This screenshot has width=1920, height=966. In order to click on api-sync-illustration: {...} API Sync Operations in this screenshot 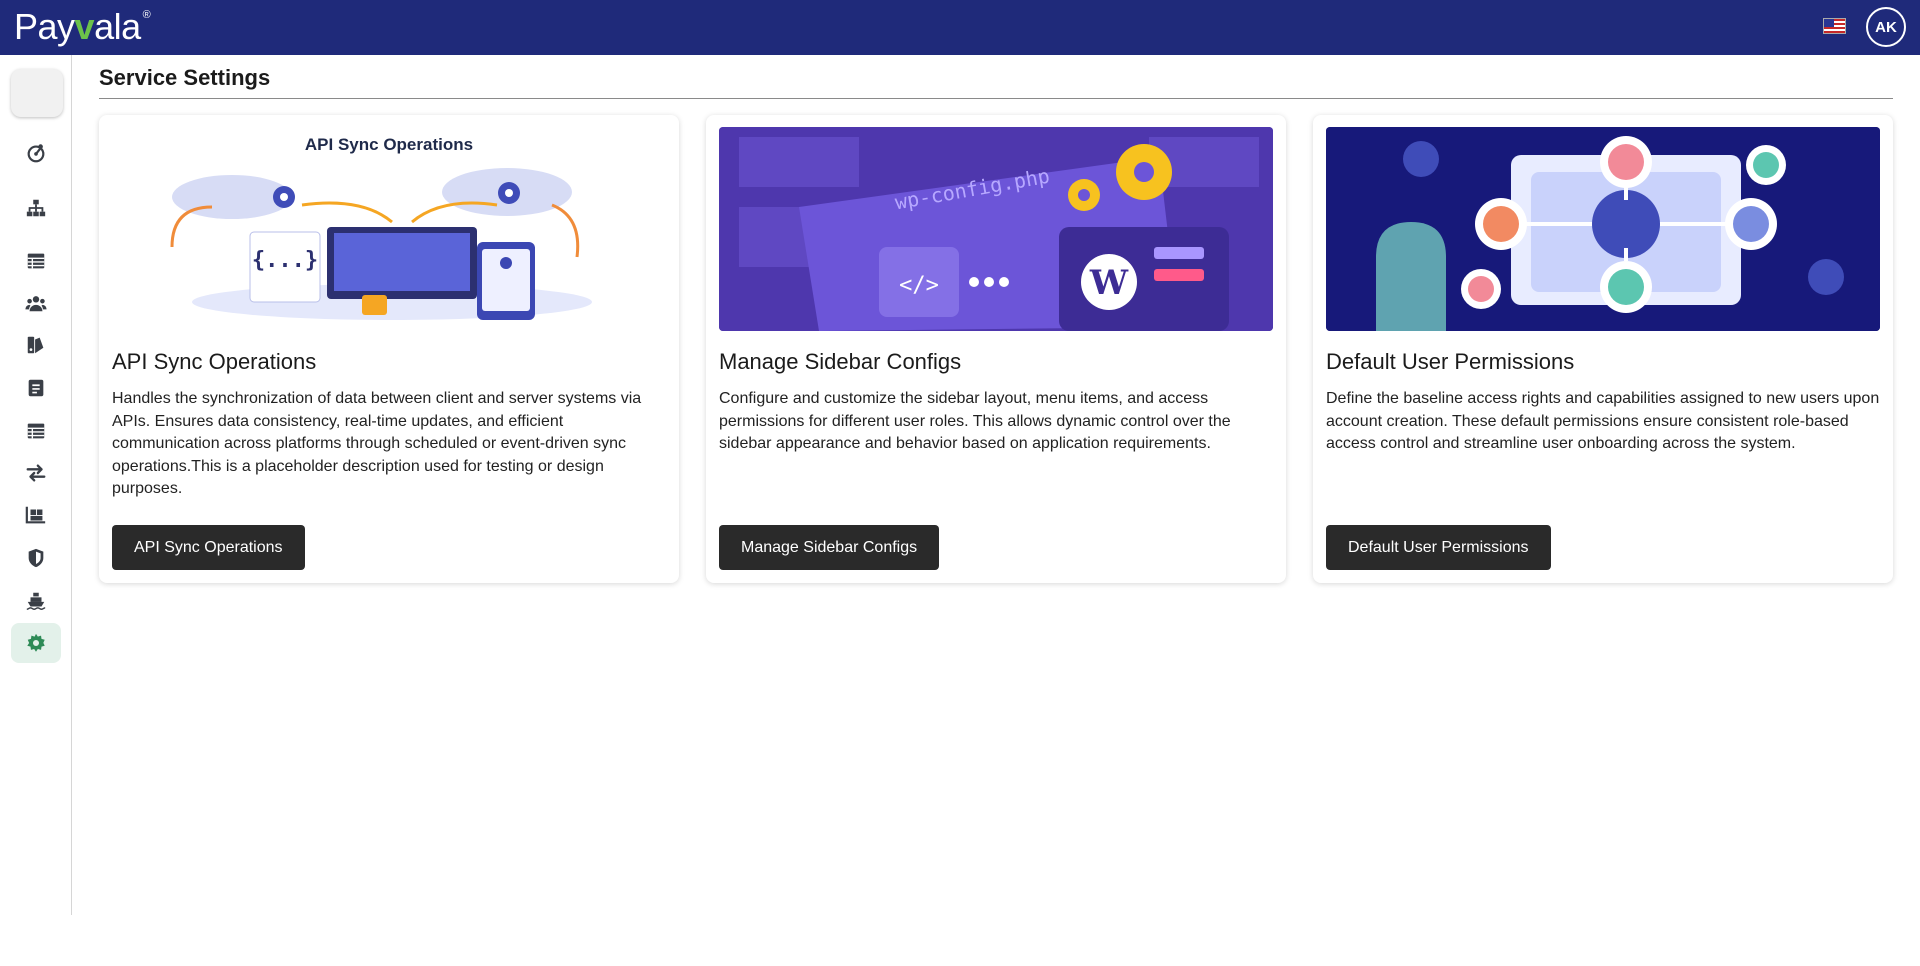, I will do `click(389, 229)`.